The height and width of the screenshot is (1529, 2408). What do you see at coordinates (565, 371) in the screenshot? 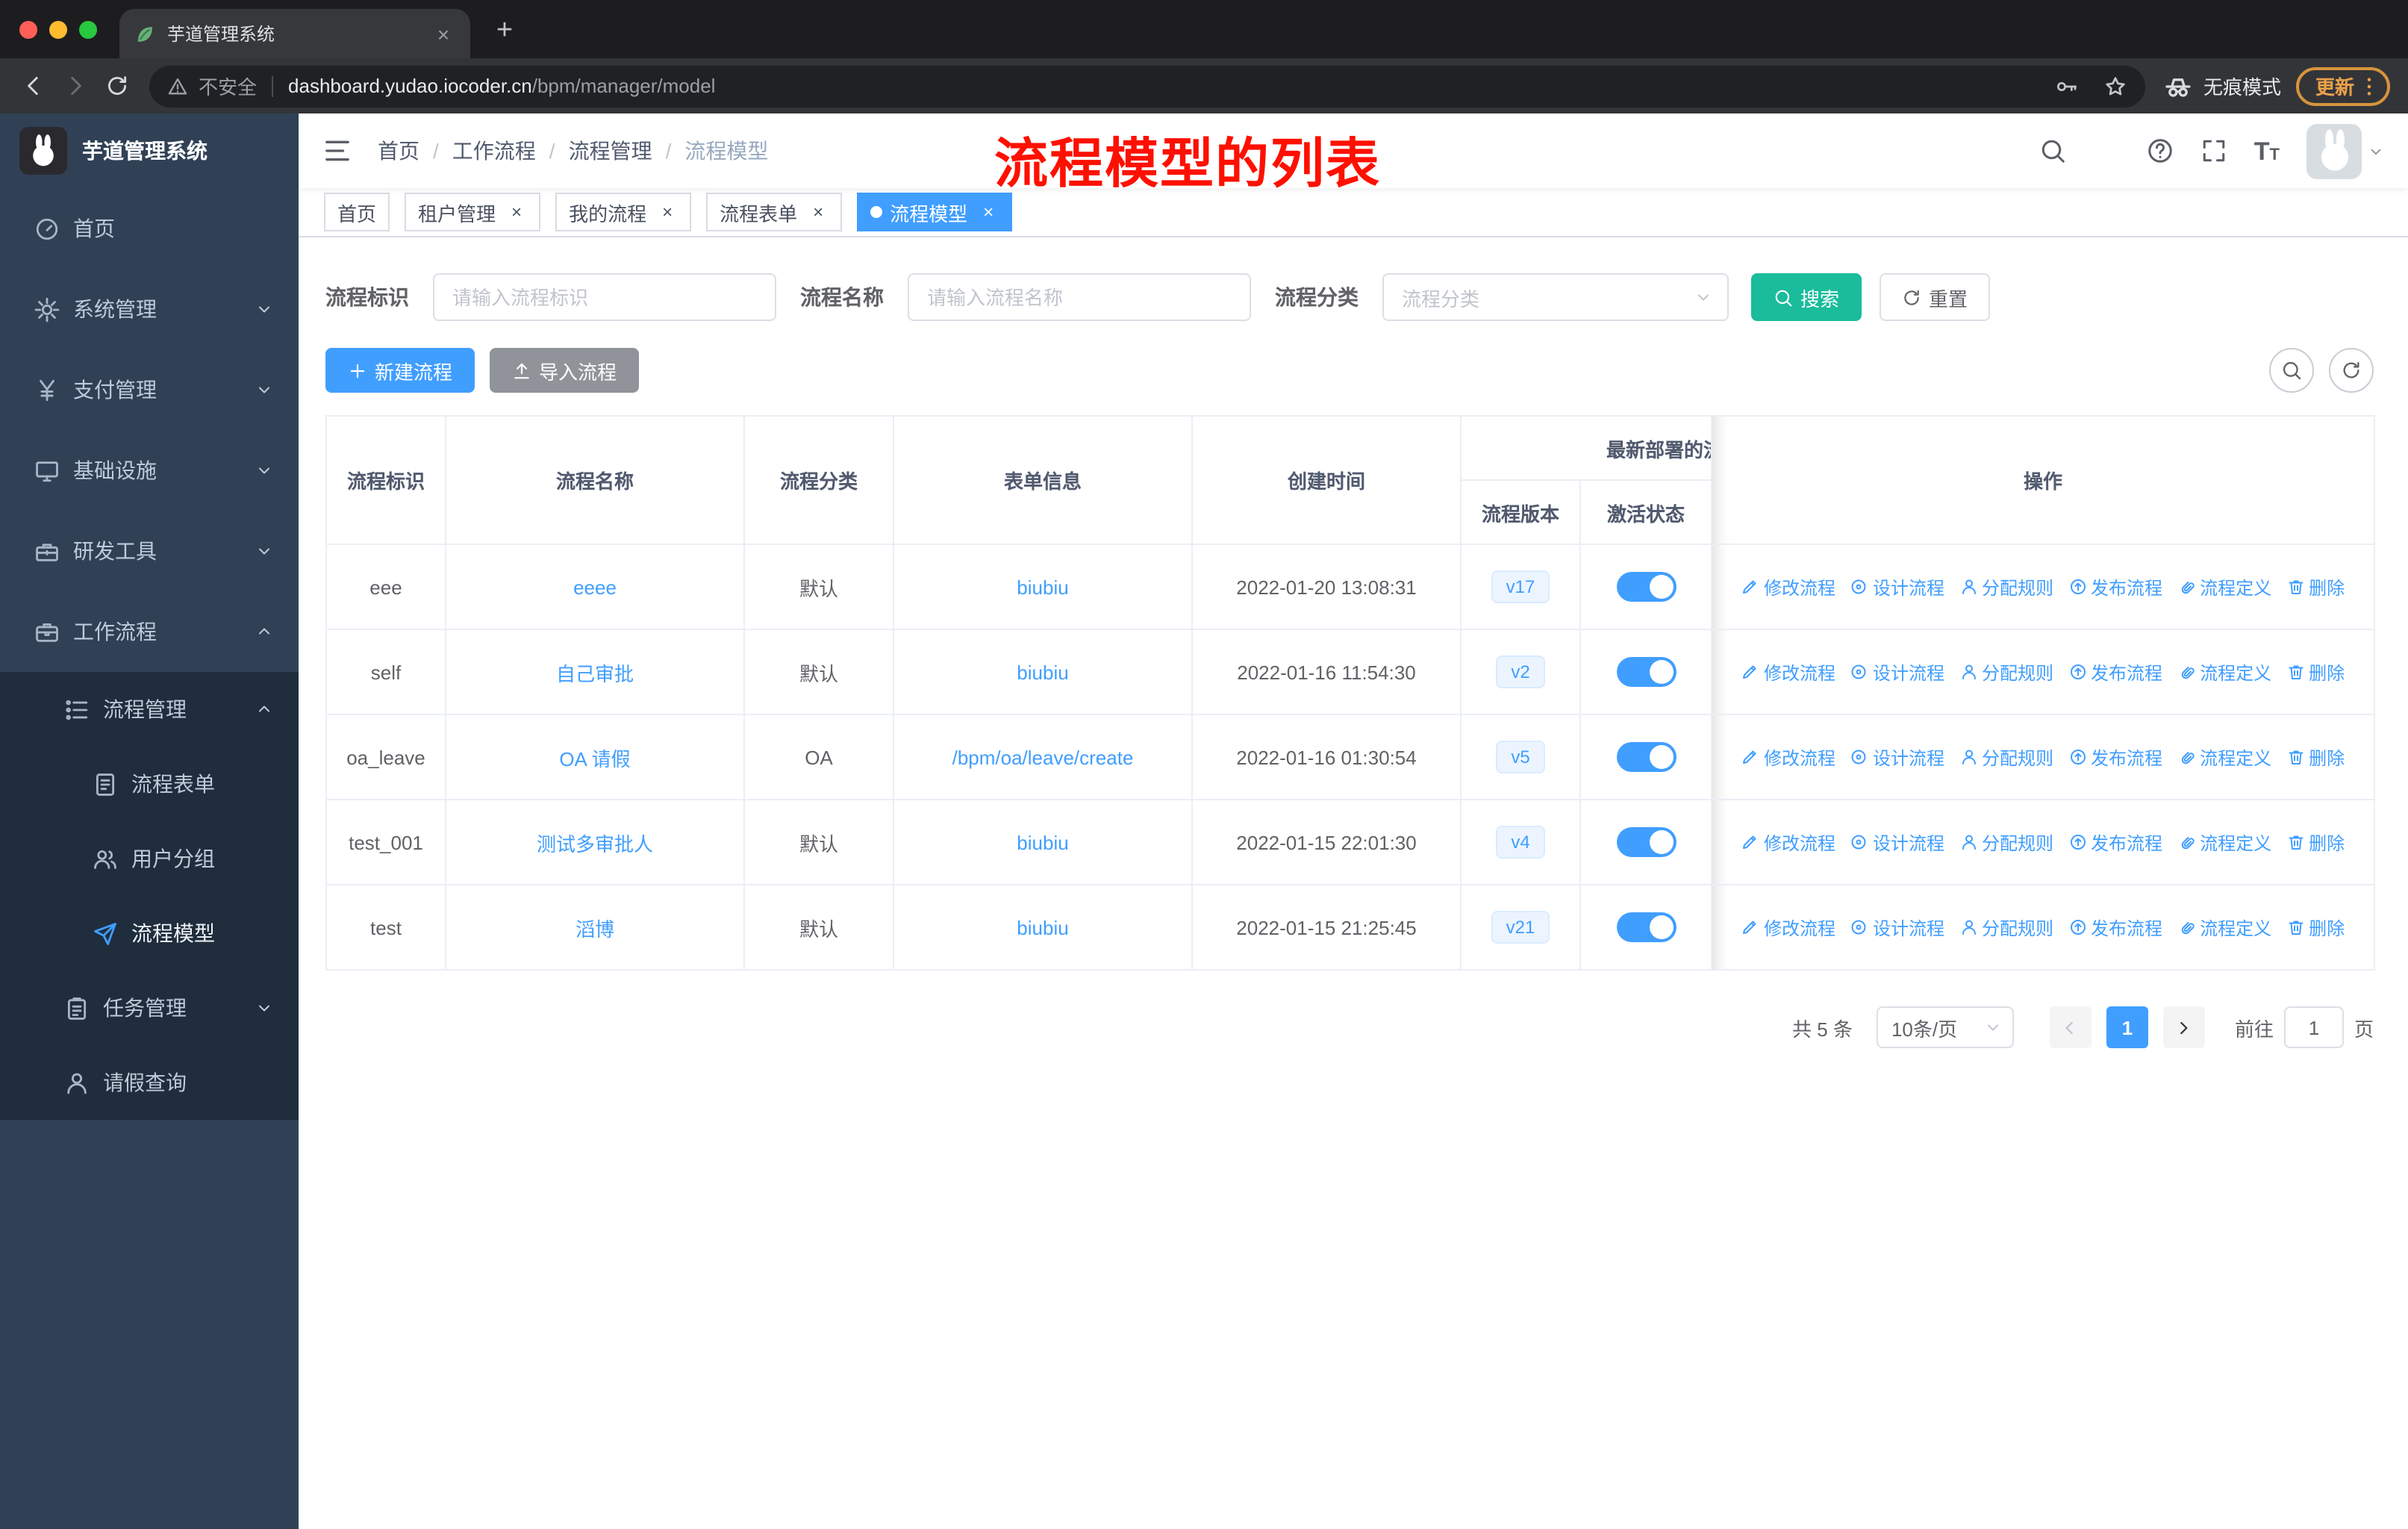
I see `import-process-button: 导入流程` at bounding box center [565, 371].